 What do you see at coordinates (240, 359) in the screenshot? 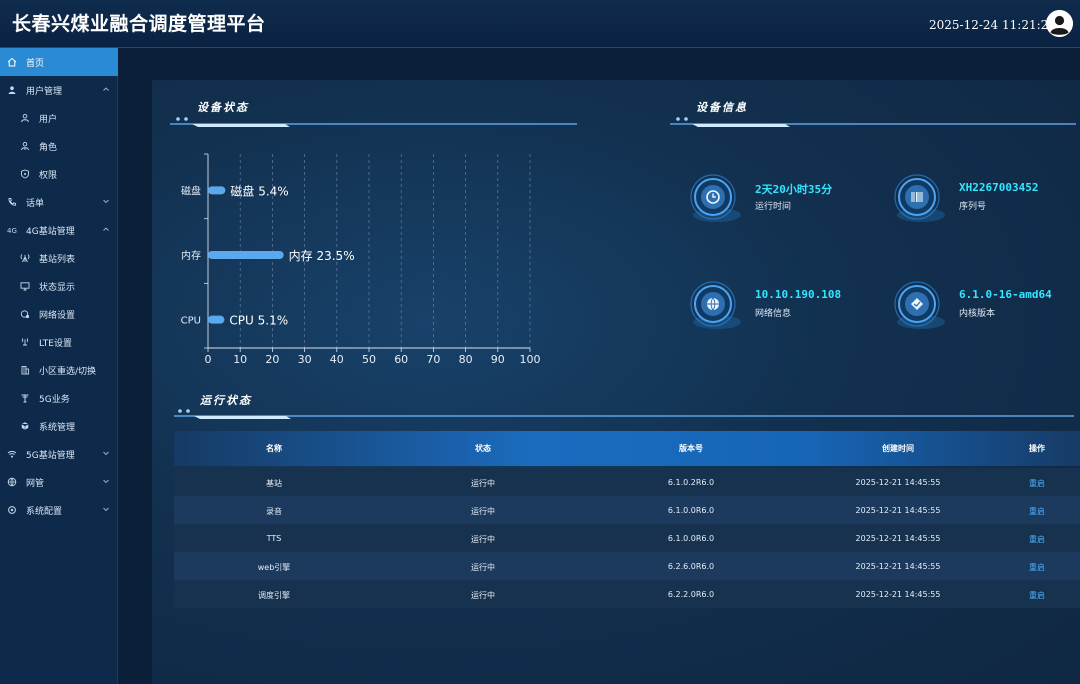
I see `x-tick-label: 10` at bounding box center [240, 359].